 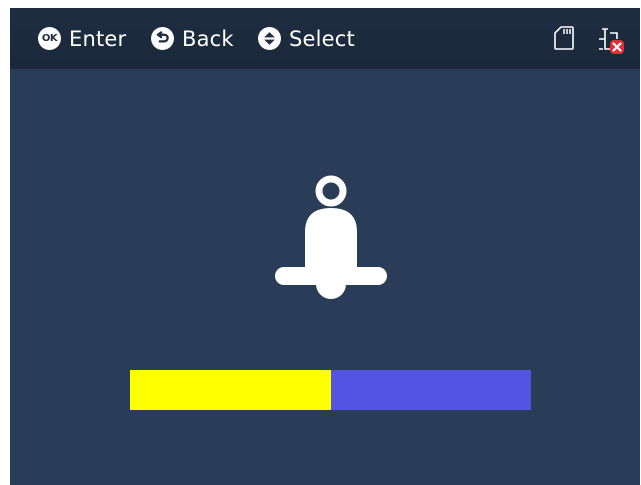 I want to click on progress-bar-fill, so click(x=230, y=390).